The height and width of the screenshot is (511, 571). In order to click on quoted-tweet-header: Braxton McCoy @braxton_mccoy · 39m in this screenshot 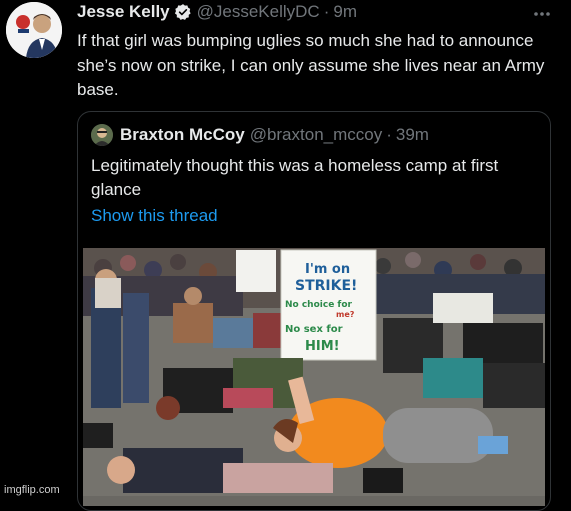, I will do `click(260, 135)`.